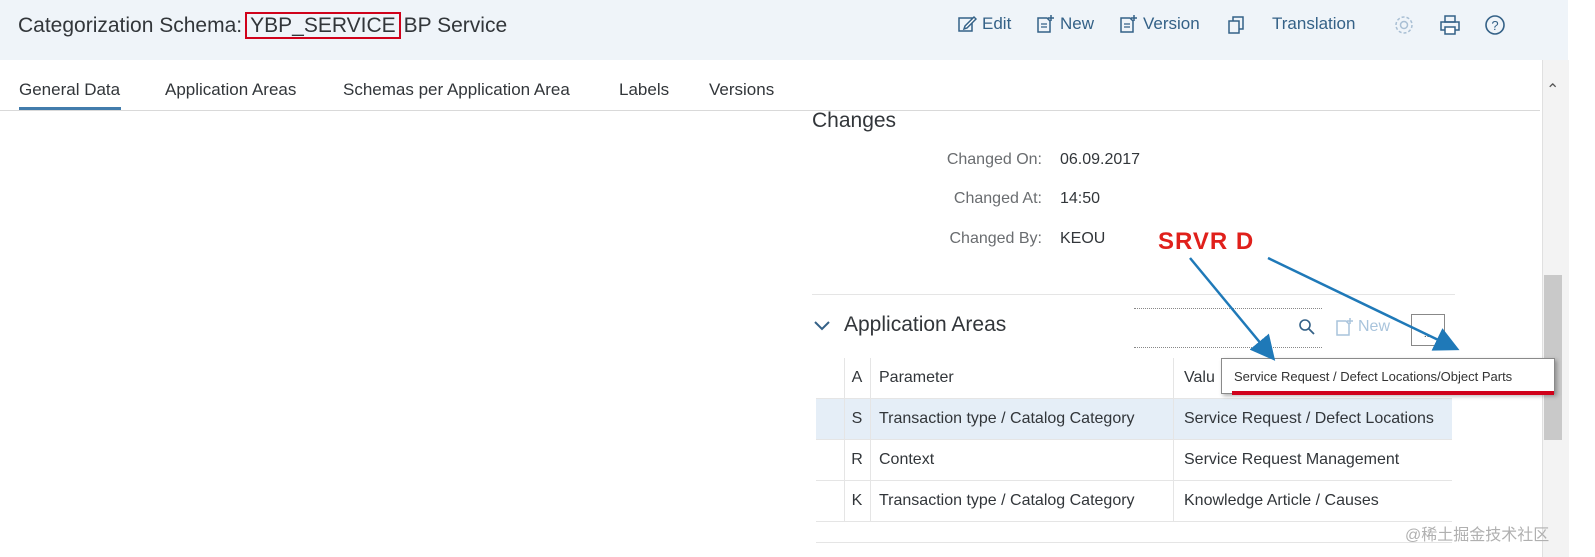  I want to click on annotation-arrows, so click(1324, 308).